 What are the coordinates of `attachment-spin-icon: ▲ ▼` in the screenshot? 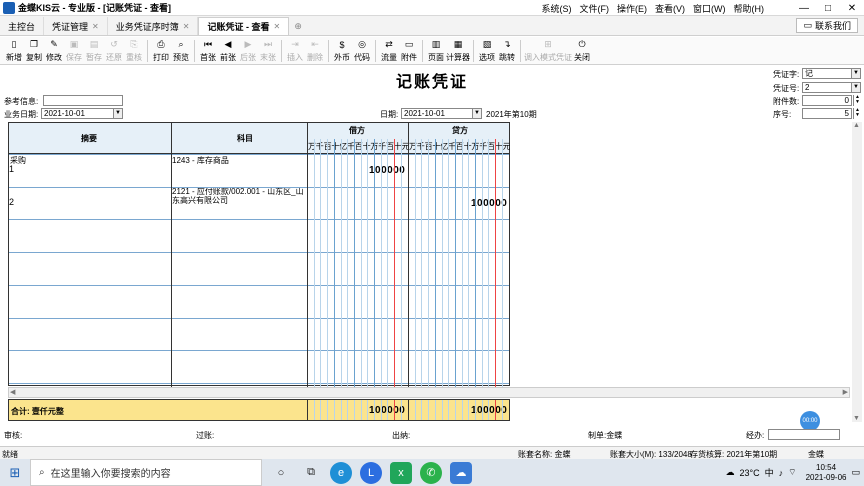 It's located at (857, 100).